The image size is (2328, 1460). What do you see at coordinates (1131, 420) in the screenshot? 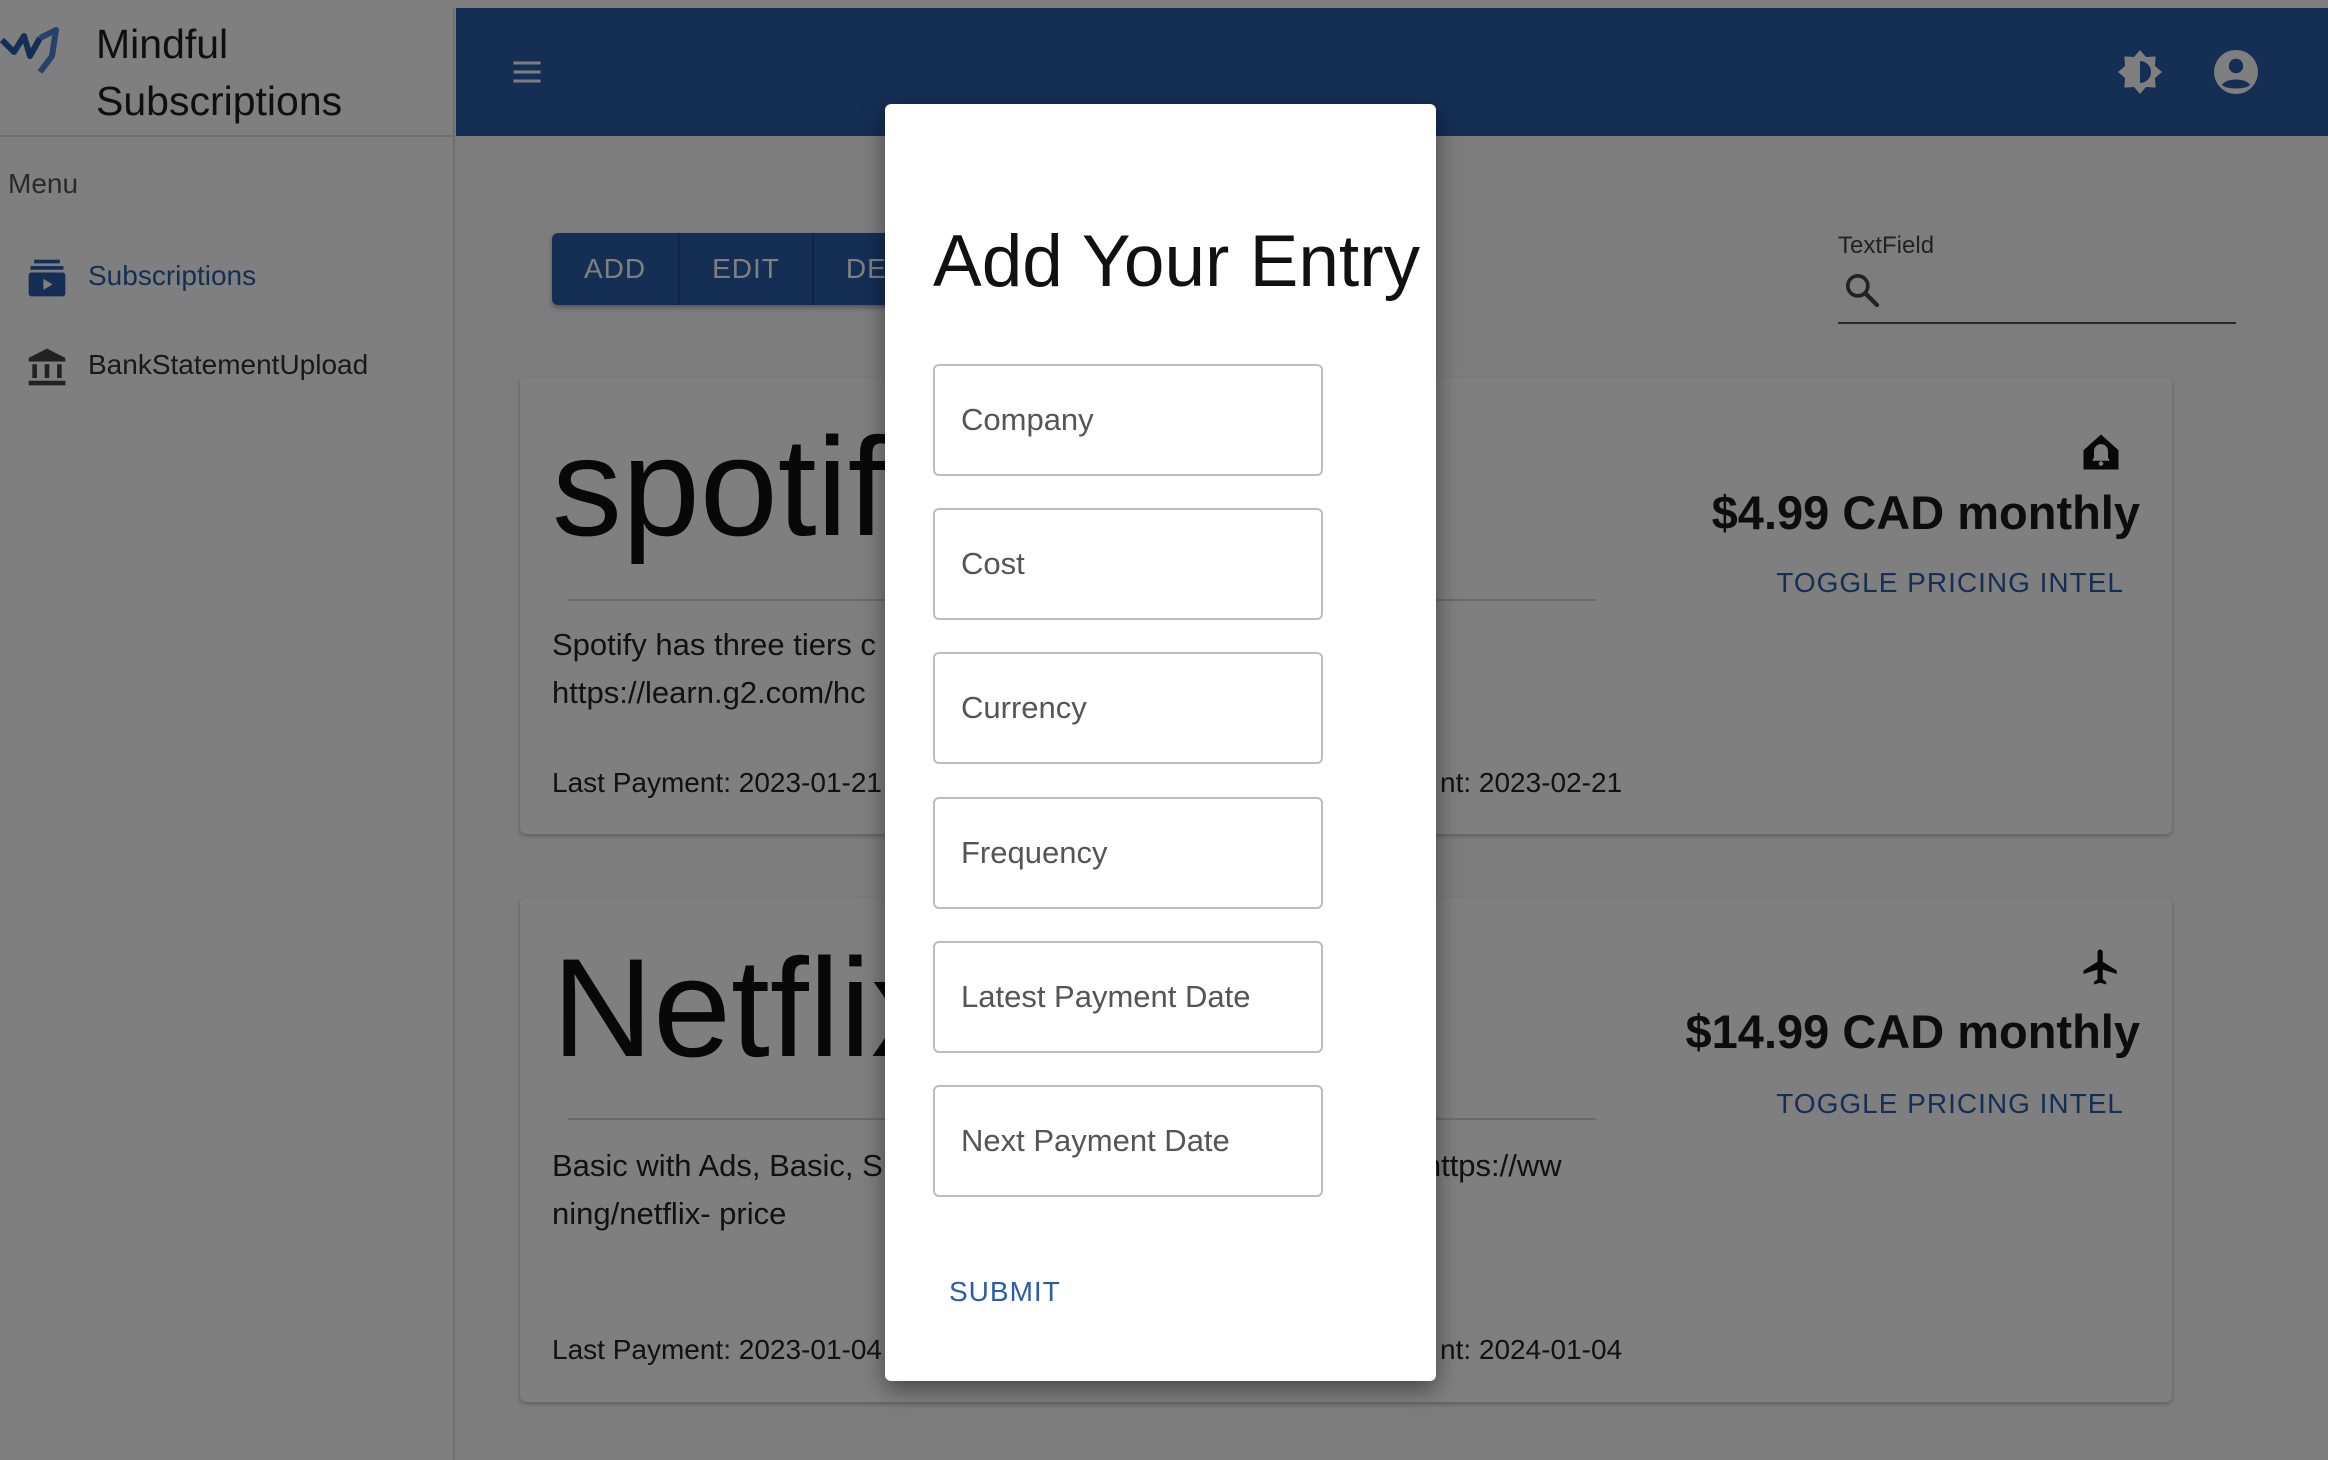
I see `company-input` at bounding box center [1131, 420].